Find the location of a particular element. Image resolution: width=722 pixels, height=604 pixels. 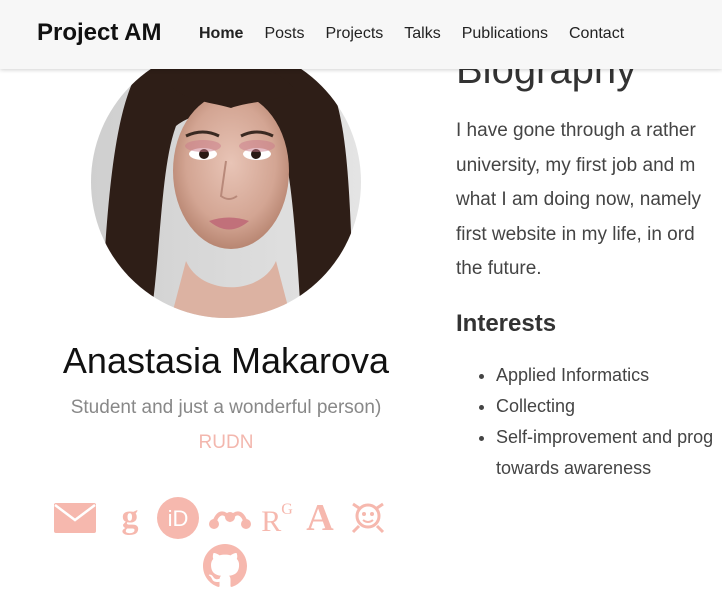

google-scholar-icon-glyph: g is located at coordinates (130, 517).